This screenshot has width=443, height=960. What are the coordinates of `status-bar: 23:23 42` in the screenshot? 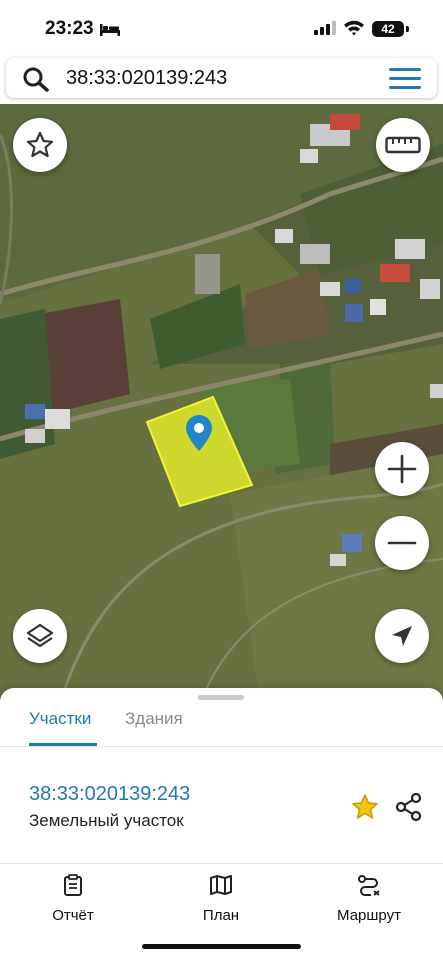 It's located at (221, 28).